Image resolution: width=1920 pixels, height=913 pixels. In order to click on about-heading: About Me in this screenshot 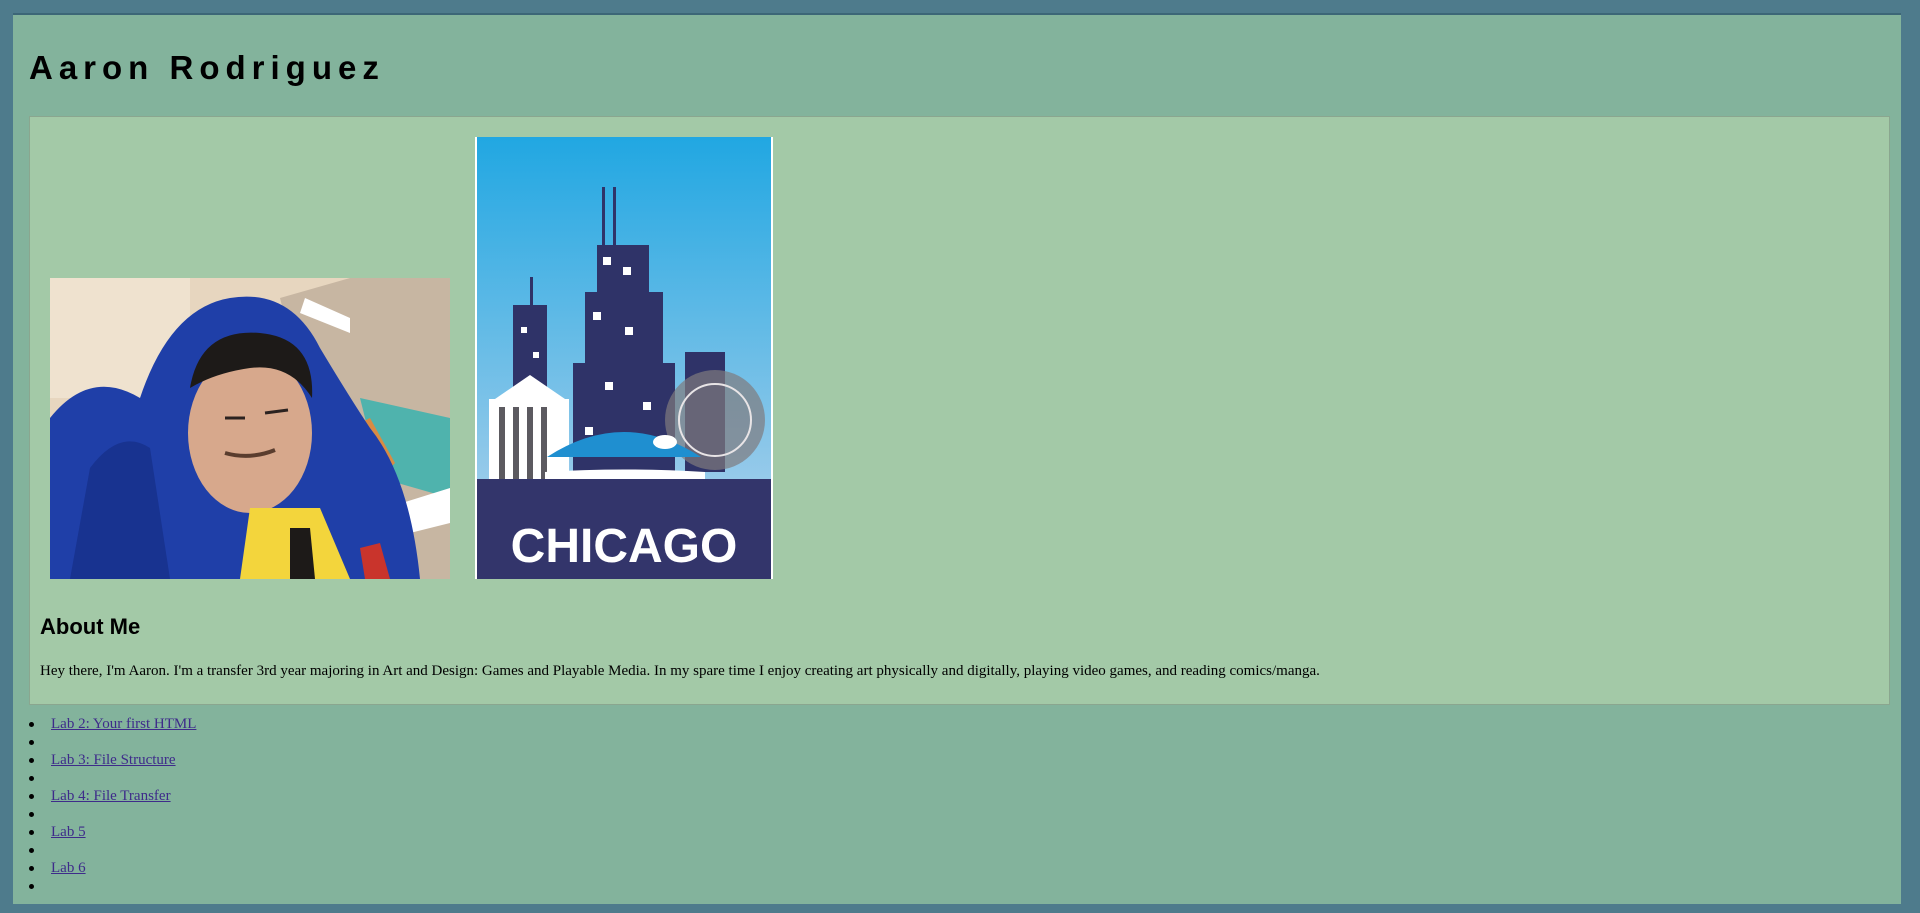, I will do `click(90, 626)`.